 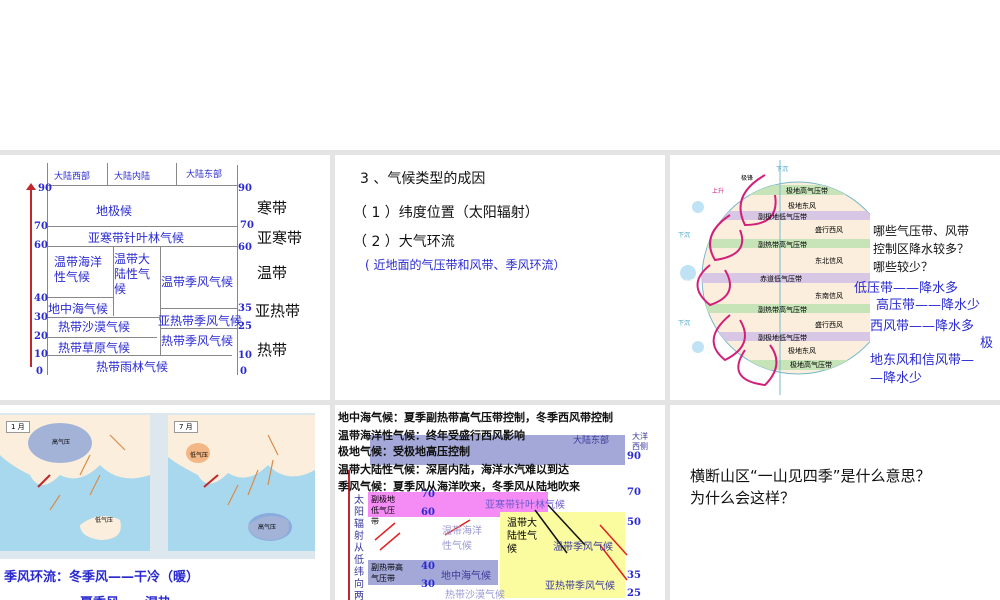 What do you see at coordinates (781, 279) in the screenshot?
I see `band-label: 赤道低气压带` at bounding box center [781, 279].